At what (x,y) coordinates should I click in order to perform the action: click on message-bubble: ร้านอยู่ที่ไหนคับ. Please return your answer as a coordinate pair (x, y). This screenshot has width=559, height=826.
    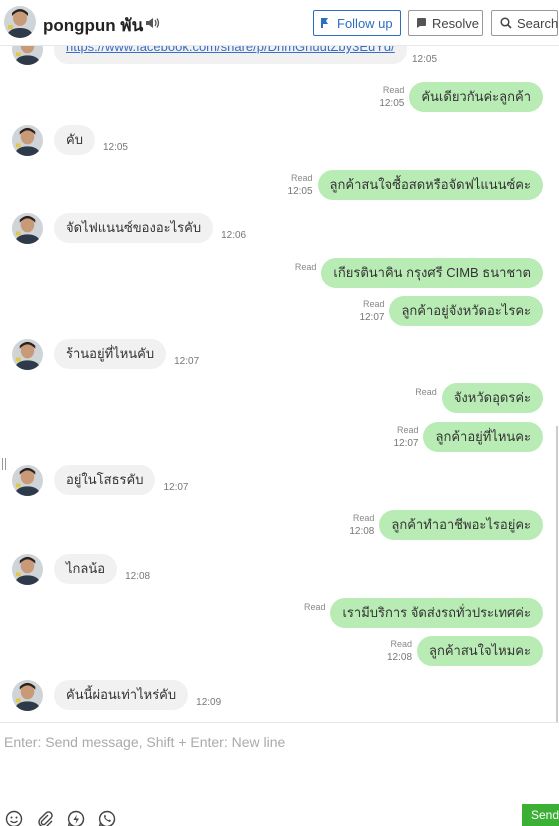
    Looking at the image, I should click on (110, 354).